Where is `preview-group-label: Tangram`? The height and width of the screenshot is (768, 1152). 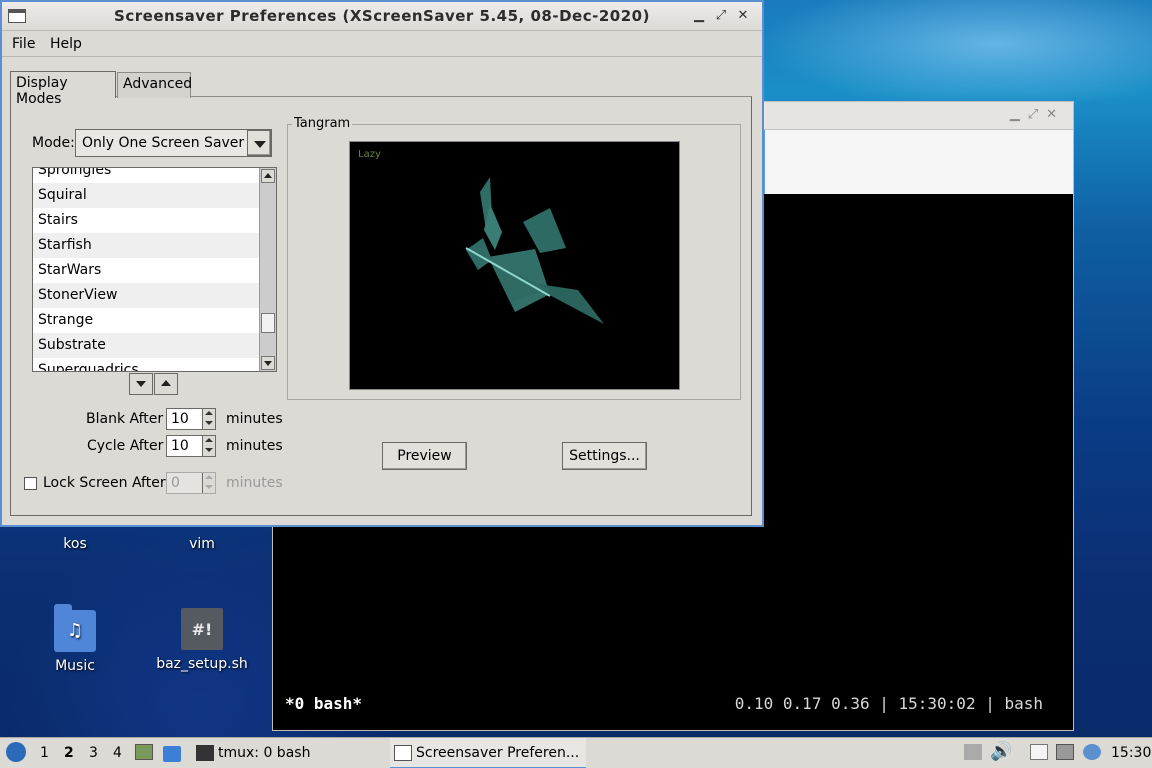
preview-group-label: Tangram is located at coordinates (322, 123).